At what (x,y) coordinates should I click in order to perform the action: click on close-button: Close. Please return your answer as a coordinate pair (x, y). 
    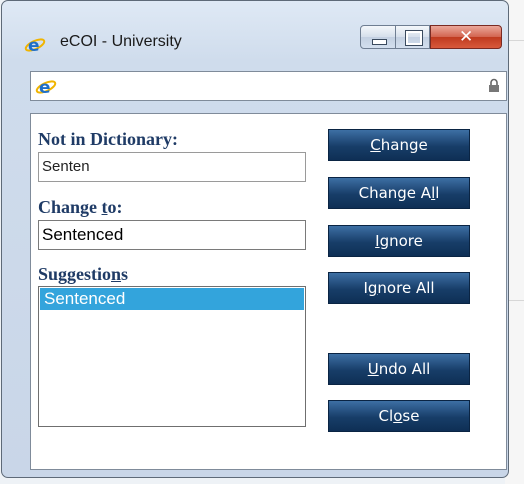
    Looking at the image, I should click on (399, 416).